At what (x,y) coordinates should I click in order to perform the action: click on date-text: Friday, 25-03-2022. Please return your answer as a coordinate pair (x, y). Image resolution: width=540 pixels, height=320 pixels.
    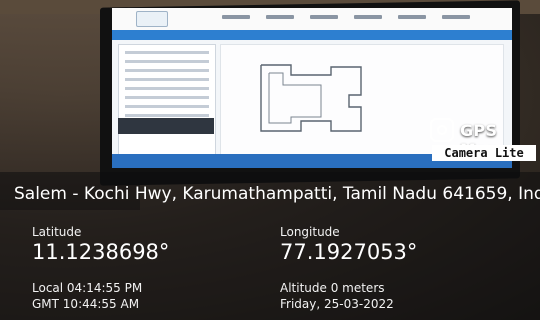
    Looking at the image, I should click on (337, 304).